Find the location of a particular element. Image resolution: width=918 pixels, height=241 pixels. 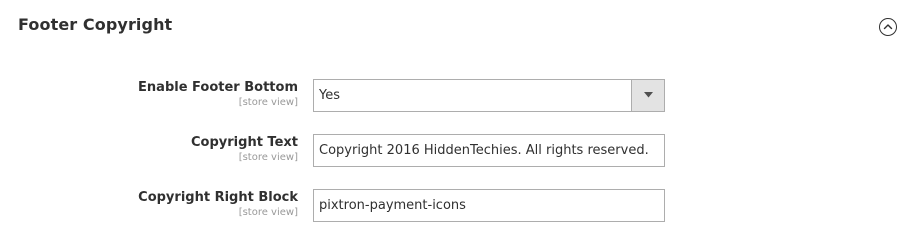

chevron-down-icon is located at coordinates (647, 95).